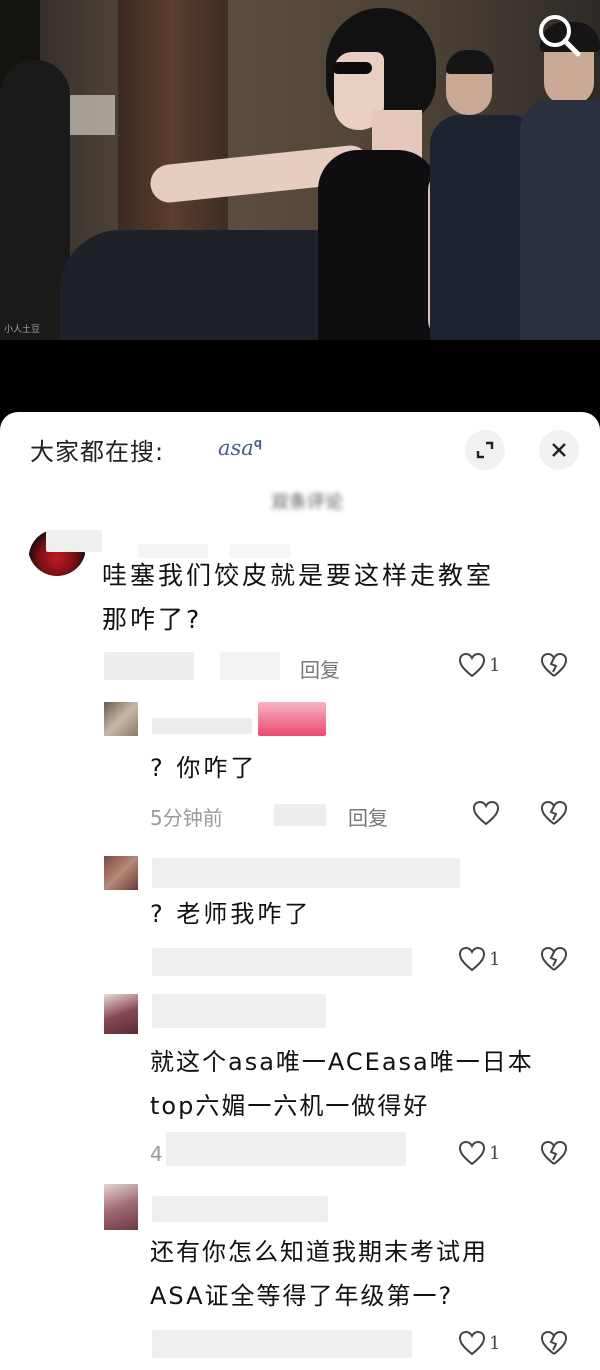 The height and width of the screenshot is (1370, 600). I want to click on comment-time: 5分钟前, so click(186, 818).